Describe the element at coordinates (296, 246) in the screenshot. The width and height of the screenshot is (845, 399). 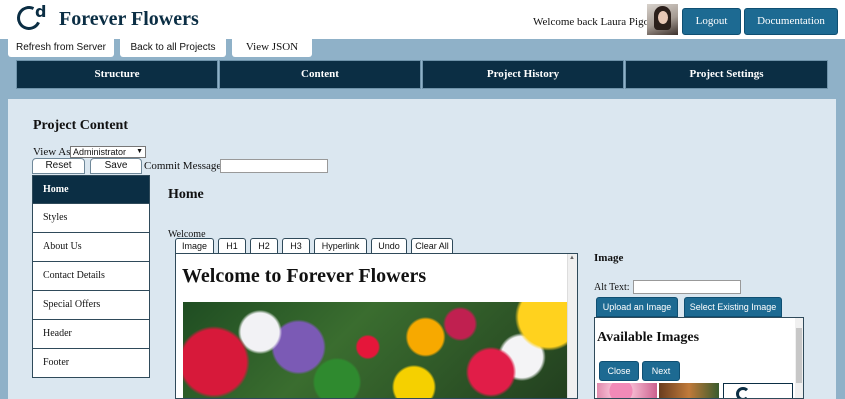
I see `editor-tab-h3: H3` at that location.